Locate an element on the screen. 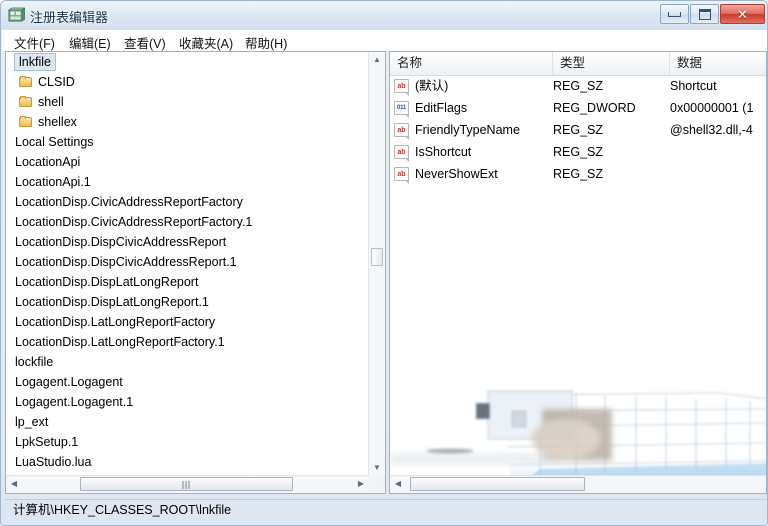  tree-item-label: LpkSetup.1 is located at coordinates (47, 442).